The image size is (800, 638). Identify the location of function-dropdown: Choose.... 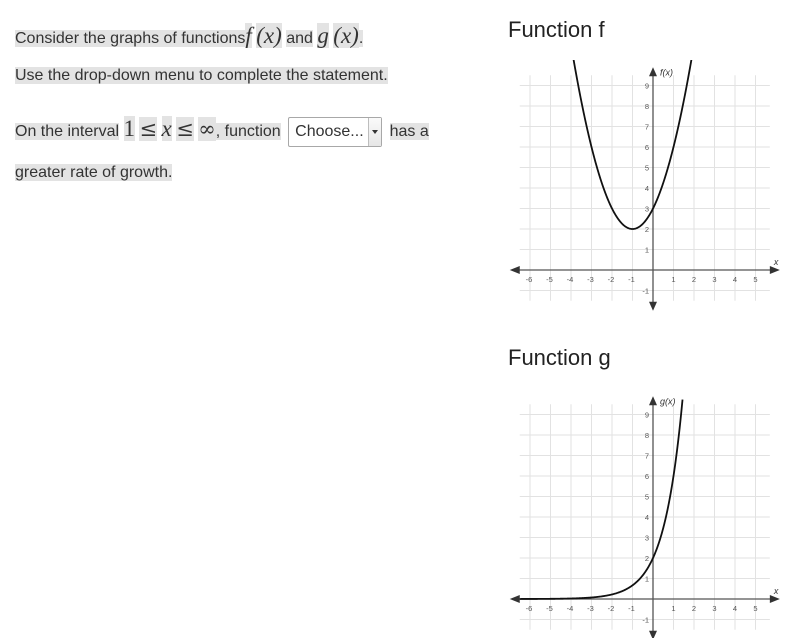
(335, 131).